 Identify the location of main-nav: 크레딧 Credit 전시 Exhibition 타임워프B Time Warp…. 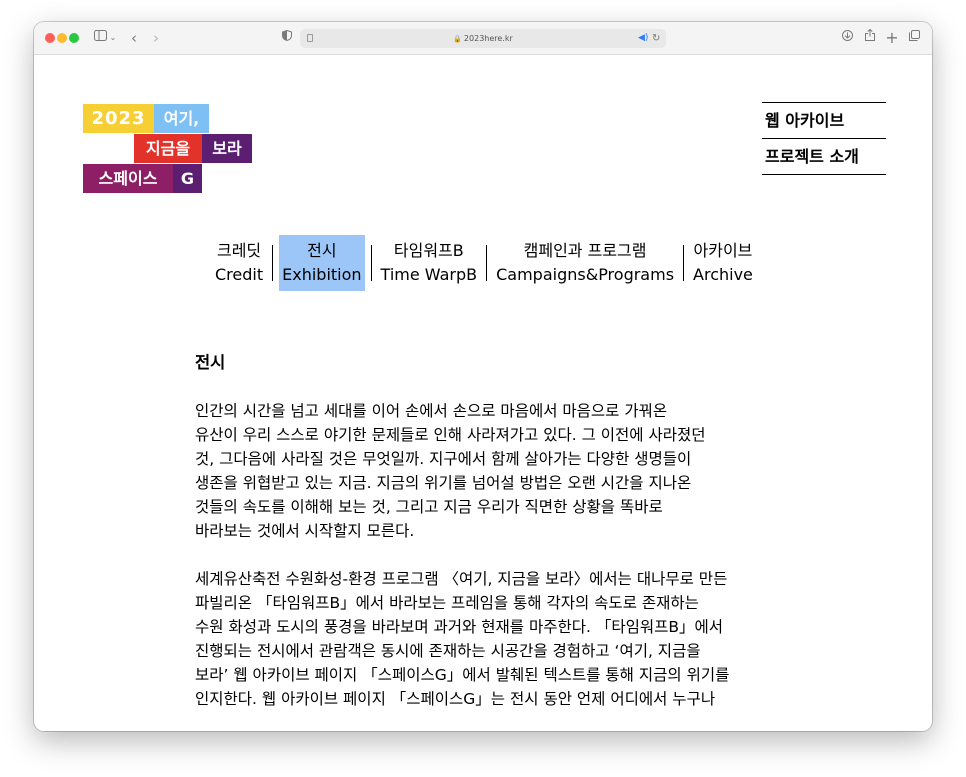
(484, 263).